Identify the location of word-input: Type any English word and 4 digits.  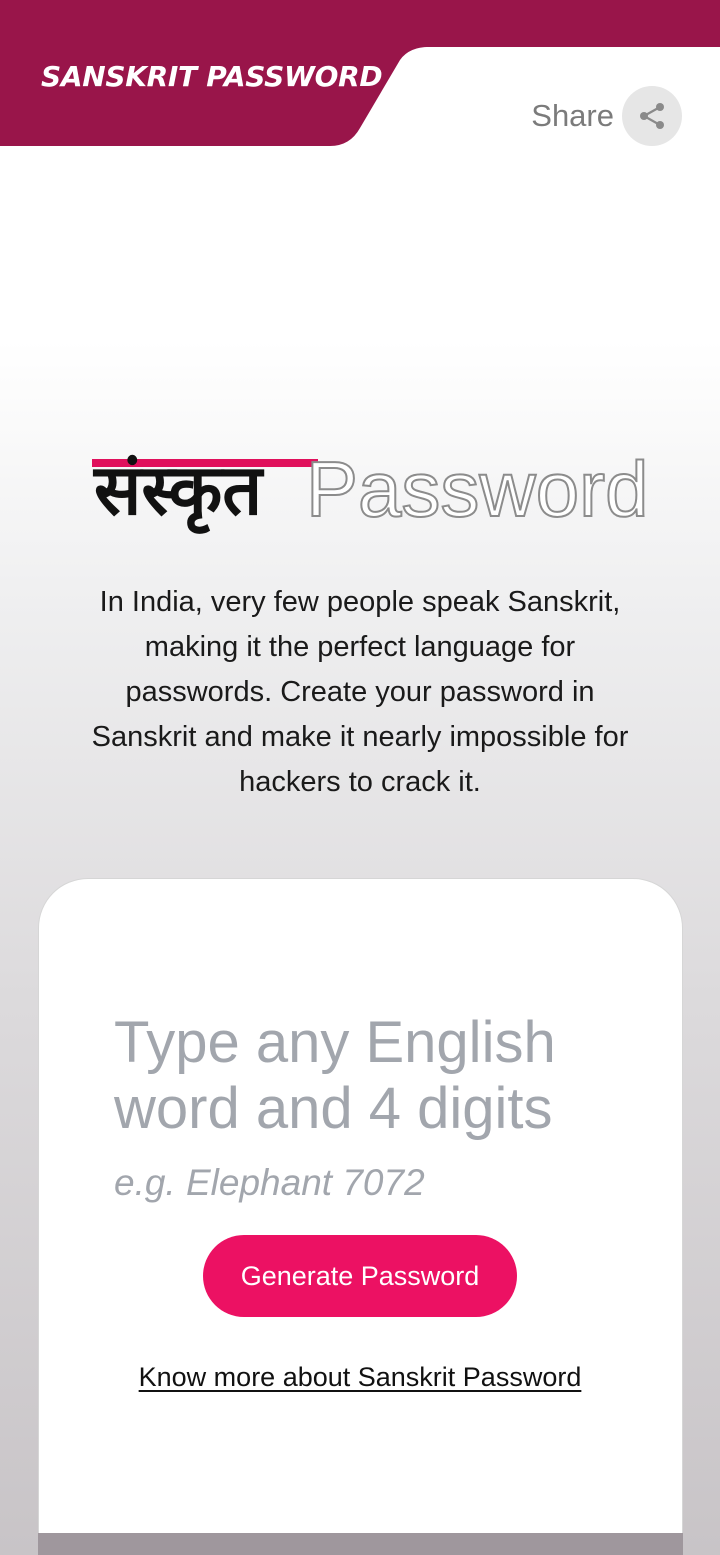
(364, 1080).